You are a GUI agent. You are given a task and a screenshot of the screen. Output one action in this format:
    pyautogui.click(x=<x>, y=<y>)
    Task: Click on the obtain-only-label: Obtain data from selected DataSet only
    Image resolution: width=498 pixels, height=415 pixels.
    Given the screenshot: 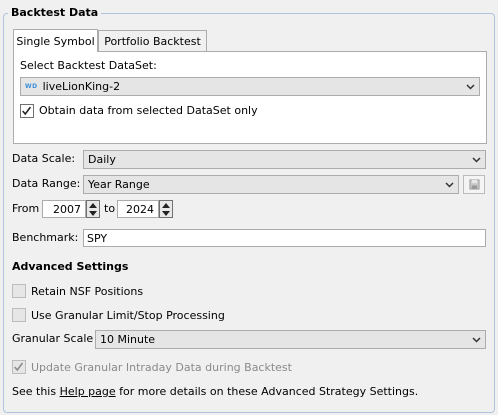 What is the action you would take?
    pyautogui.click(x=148, y=110)
    